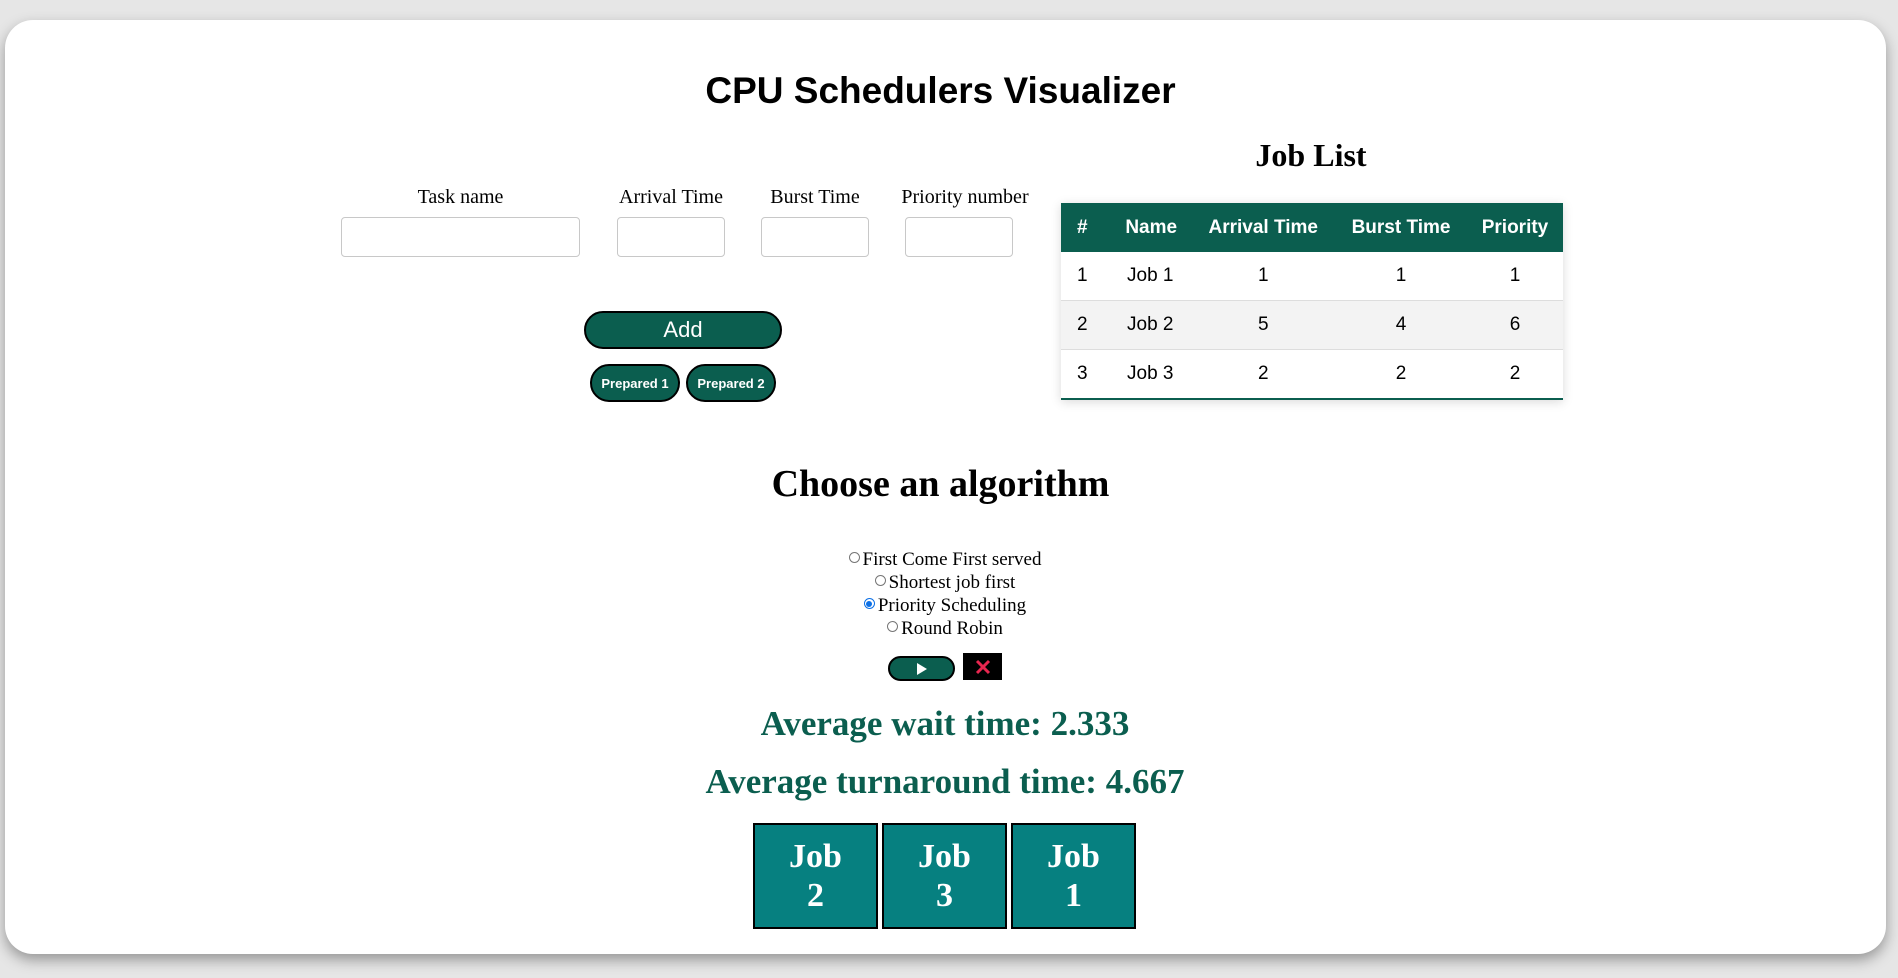 The image size is (1898, 978). I want to click on gantt-block: Job 2, so click(815, 876).